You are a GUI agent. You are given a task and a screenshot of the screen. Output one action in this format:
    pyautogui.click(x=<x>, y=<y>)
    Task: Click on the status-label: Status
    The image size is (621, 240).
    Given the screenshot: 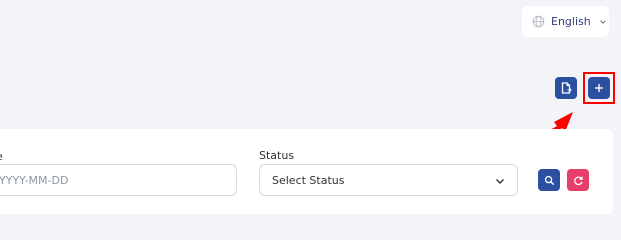 What is the action you would take?
    pyautogui.click(x=277, y=155)
    